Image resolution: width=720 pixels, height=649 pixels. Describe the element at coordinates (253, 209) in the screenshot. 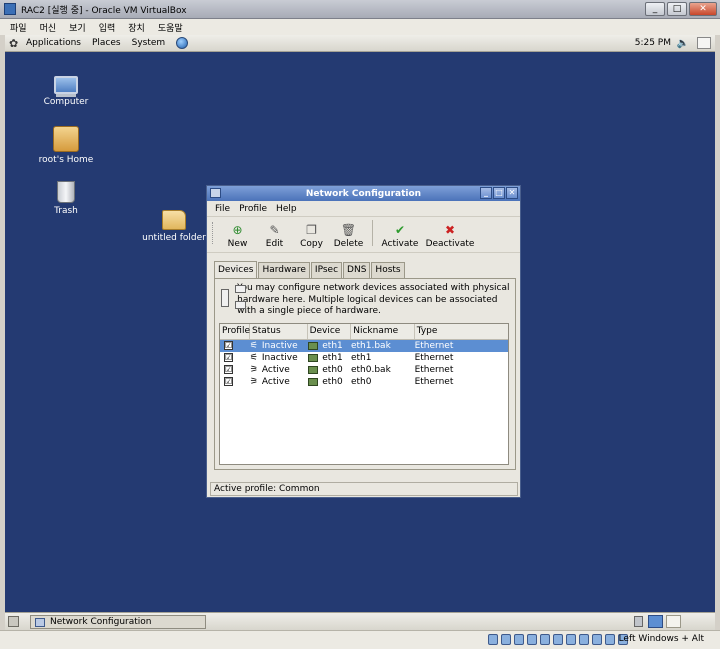

I see `menu-profile: Profile` at that location.